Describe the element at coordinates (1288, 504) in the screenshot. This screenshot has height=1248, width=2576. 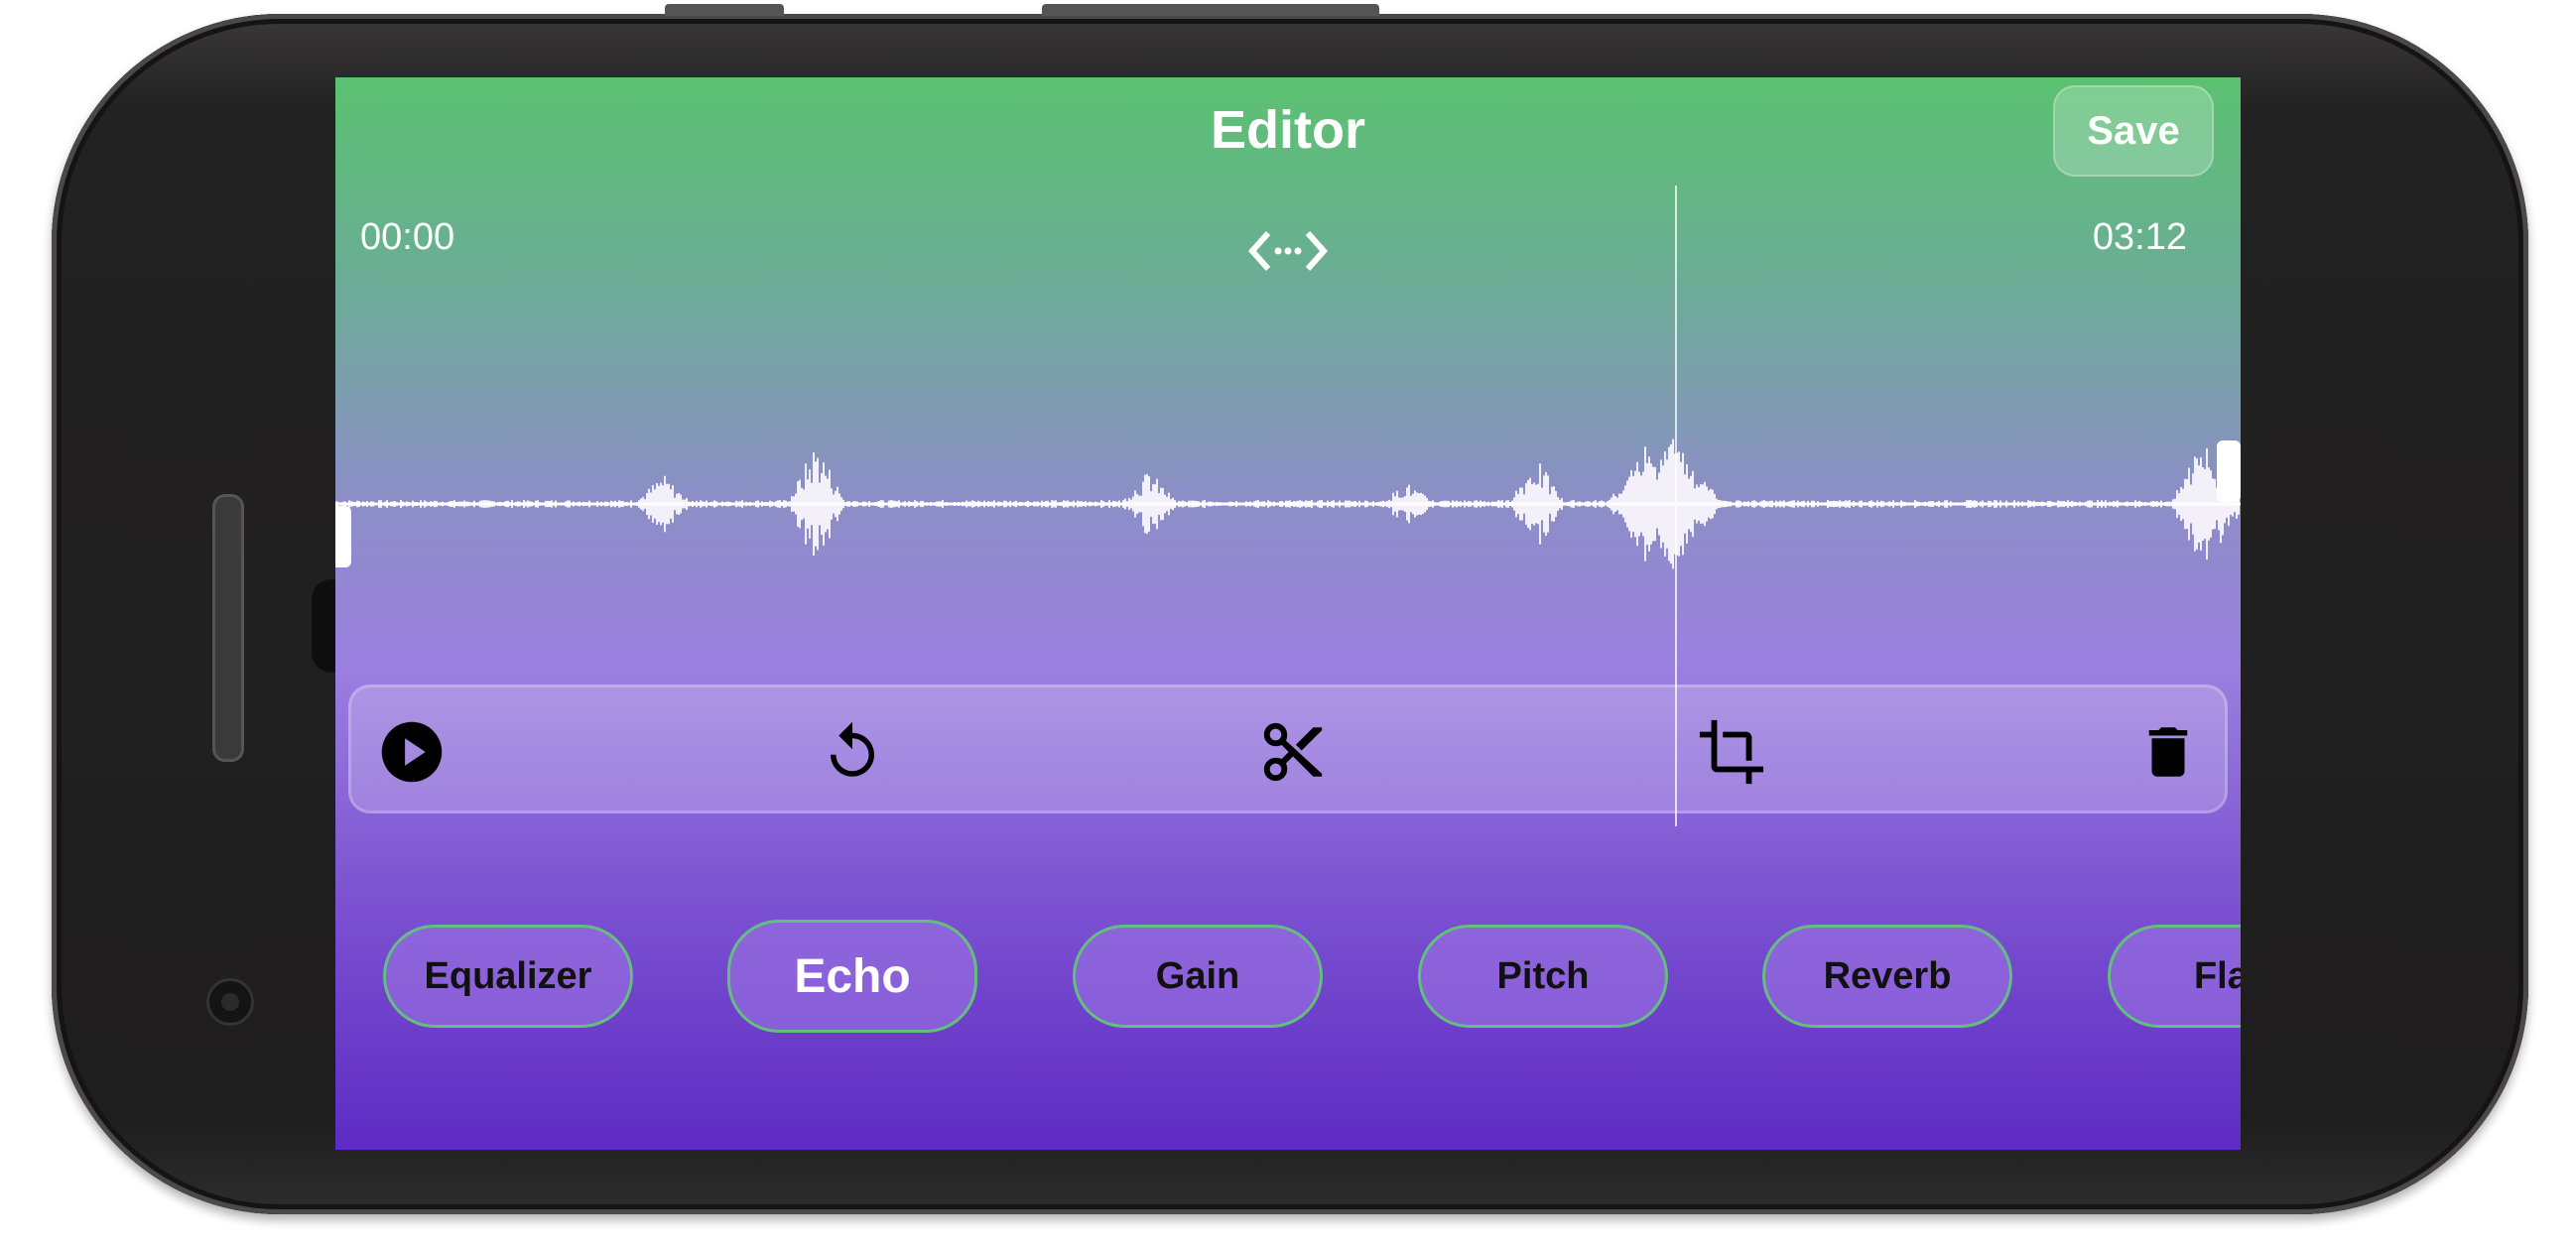
I see `audio-waveform` at that location.